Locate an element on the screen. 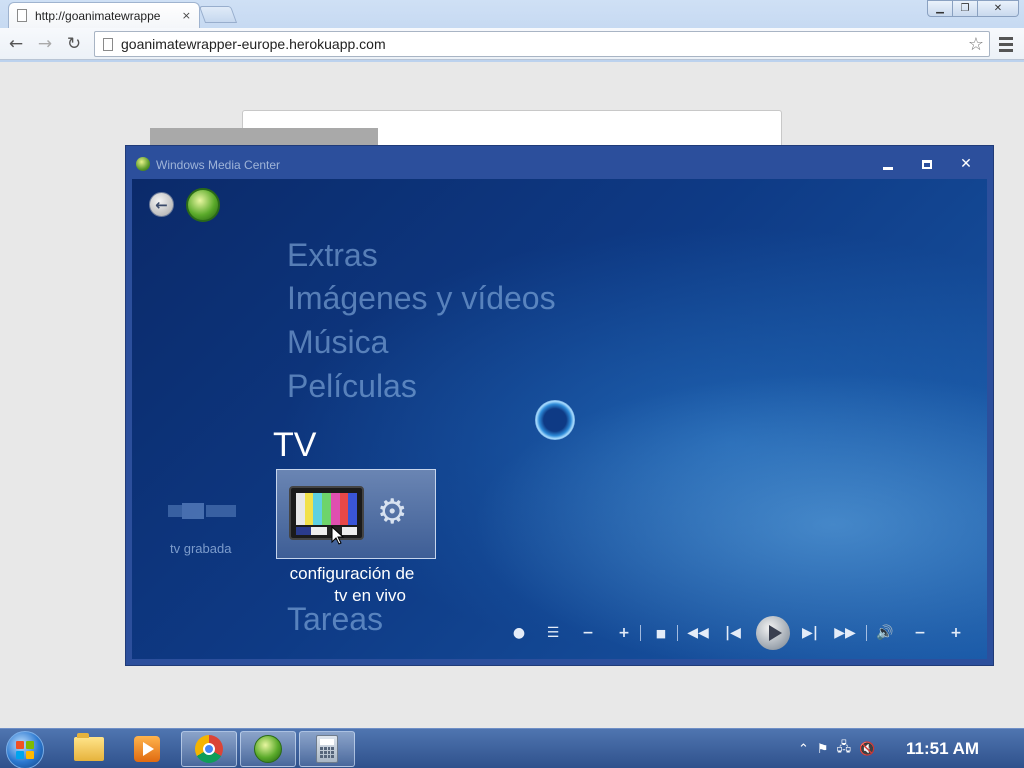 The height and width of the screenshot is (768, 1024). media-center-icon is located at coordinates (268, 749).